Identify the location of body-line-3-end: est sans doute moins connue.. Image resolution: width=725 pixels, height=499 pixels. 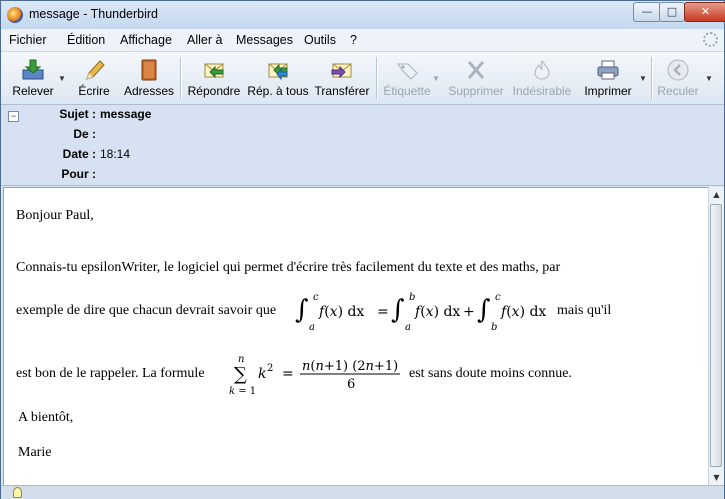
(490, 373).